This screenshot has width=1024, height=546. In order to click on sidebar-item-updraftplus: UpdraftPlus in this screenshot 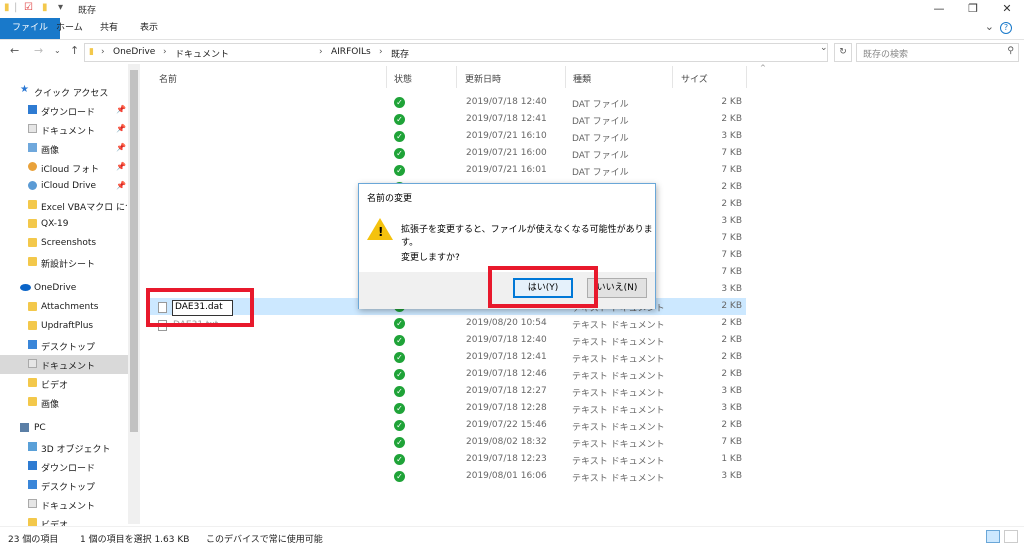, I will do `click(64, 326)`.